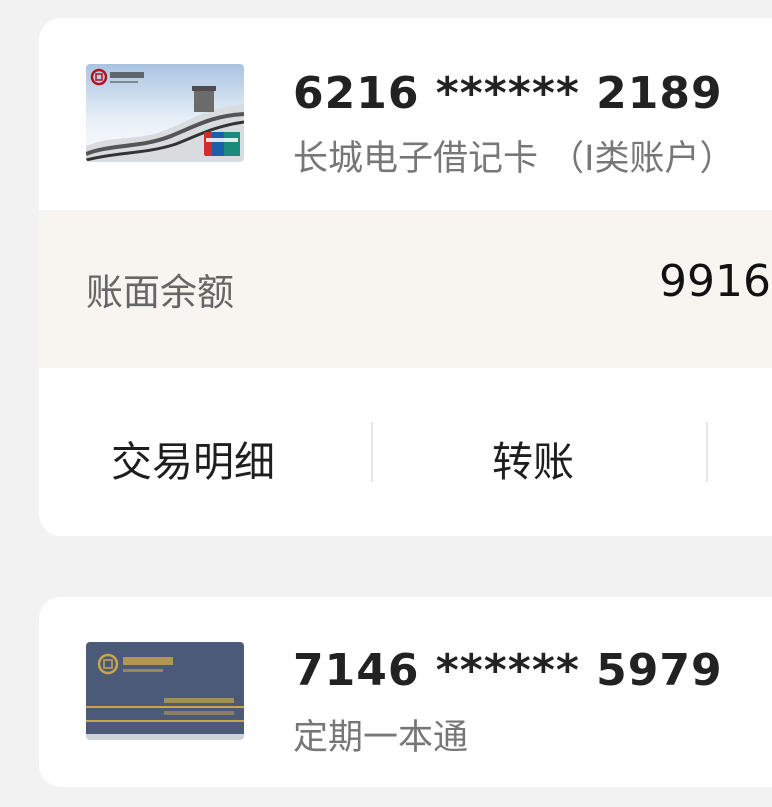 This screenshot has height=807, width=772. I want to click on balance-label: 账面余额, so click(160, 292).